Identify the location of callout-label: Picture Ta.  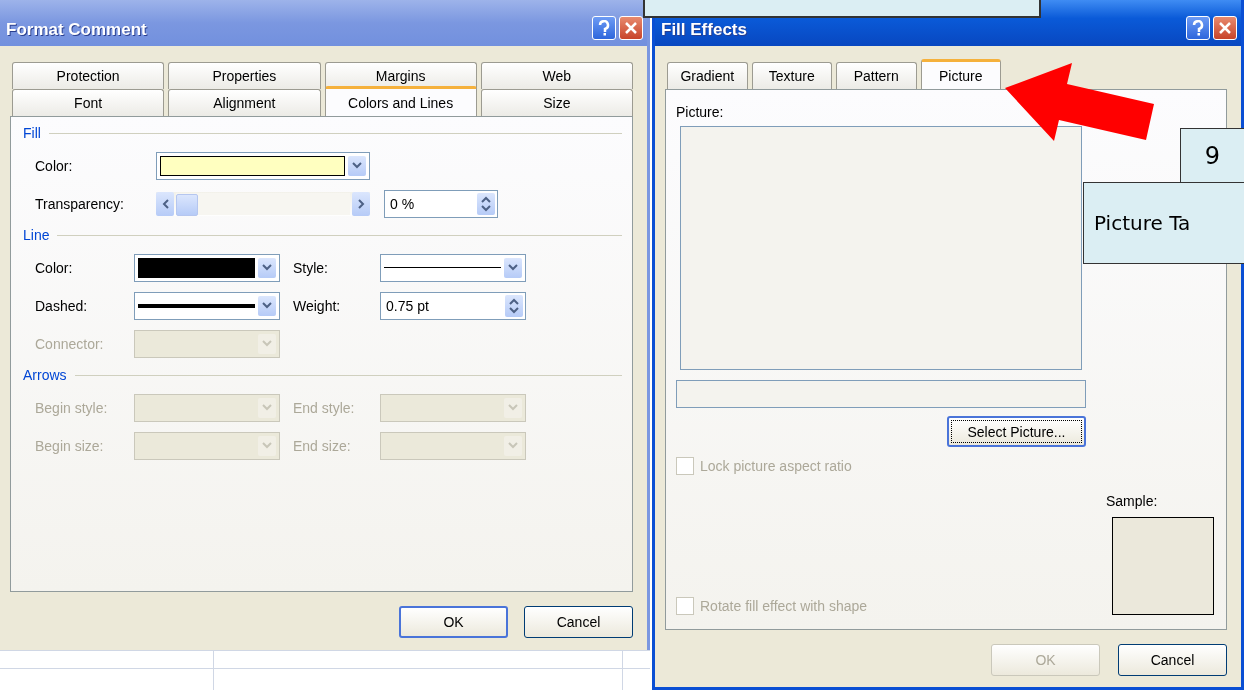
(1163, 223).